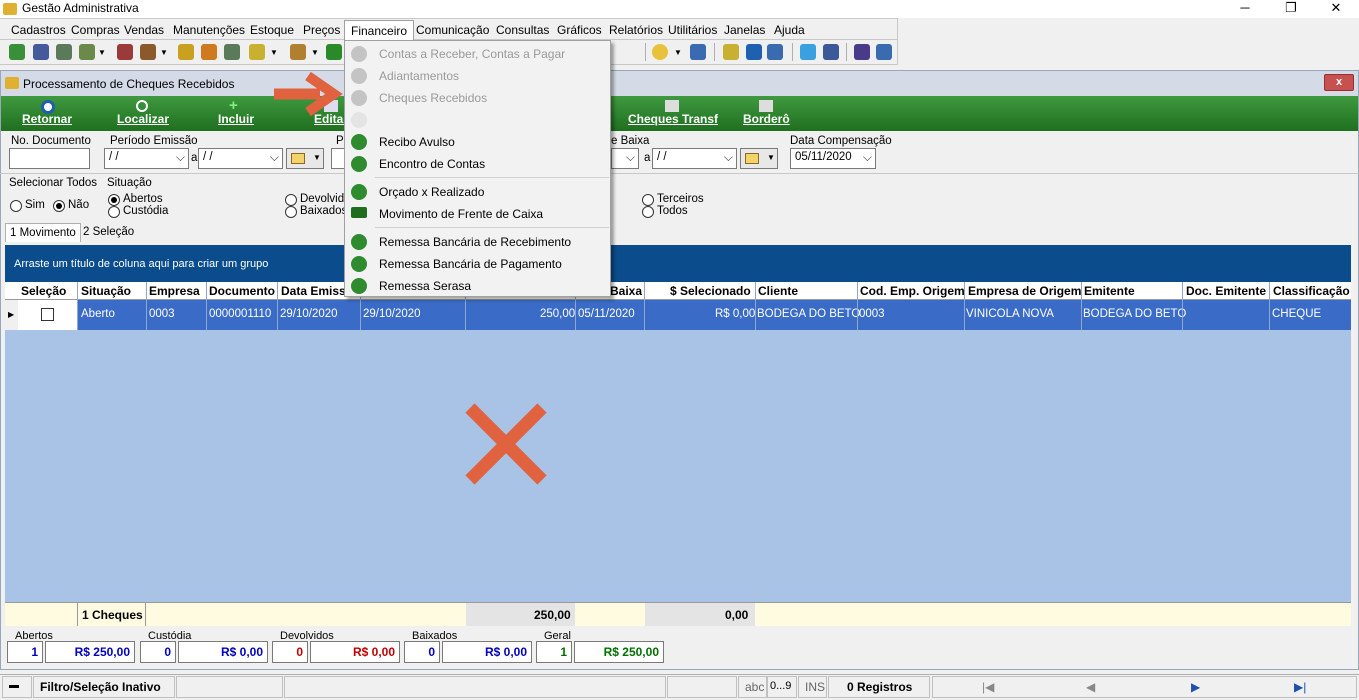  What do you see at coordinates (49, 113) in the screenshot?
I see `retornar-button: Retornar` at bounding box center [49, 113].